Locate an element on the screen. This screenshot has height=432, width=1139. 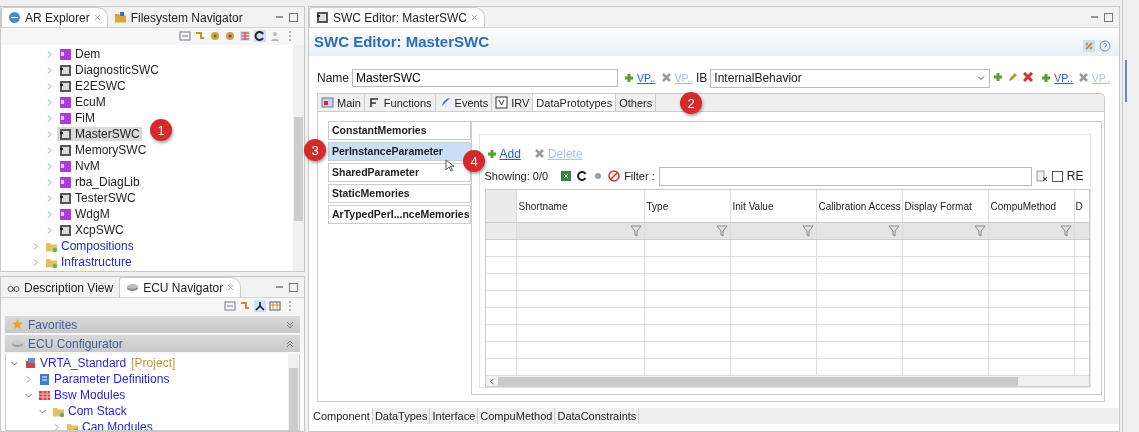
tab: DataTypes is located at coordinates (401, 416).